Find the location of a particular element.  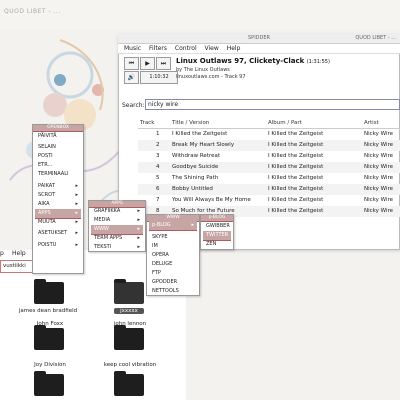

now-playing-artist: by The Linux Outlaws is located at coordinates (203, 70).